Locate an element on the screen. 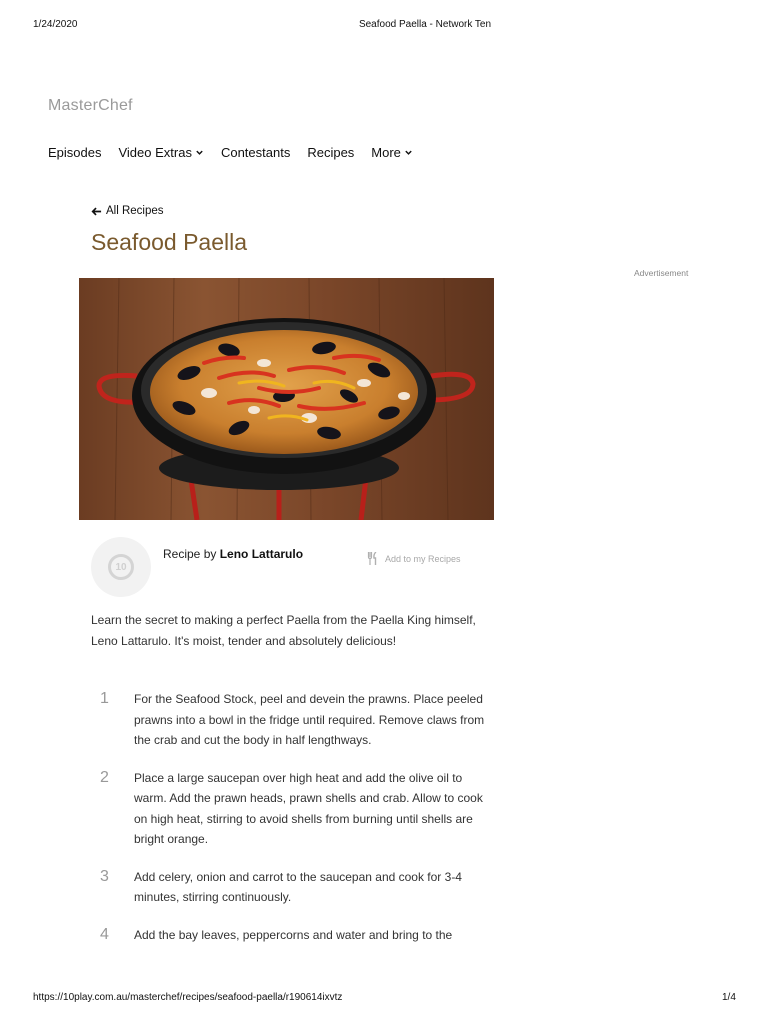  nav-item-label: More is located at coordinates (386, 152).